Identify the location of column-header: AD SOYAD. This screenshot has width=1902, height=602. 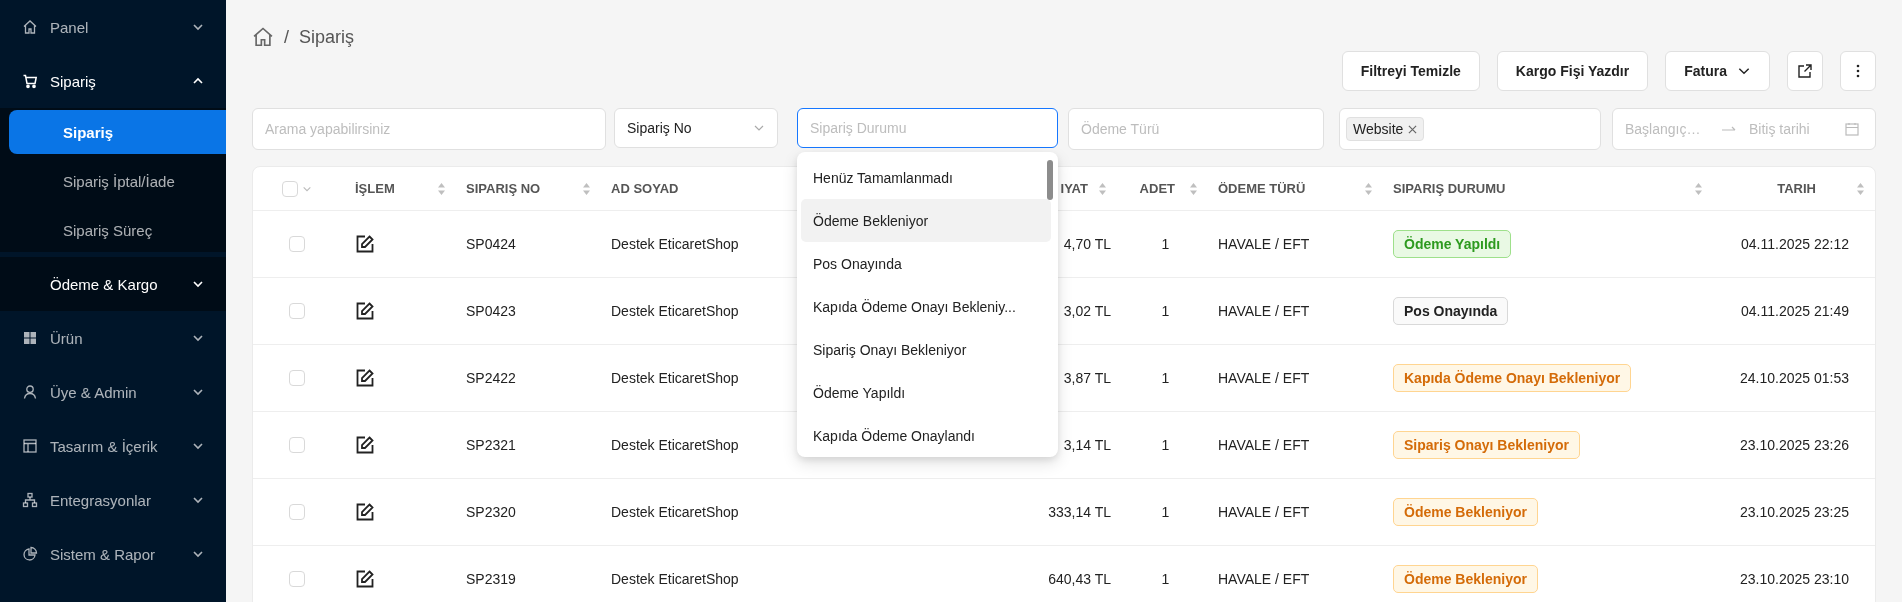
(645, 188).